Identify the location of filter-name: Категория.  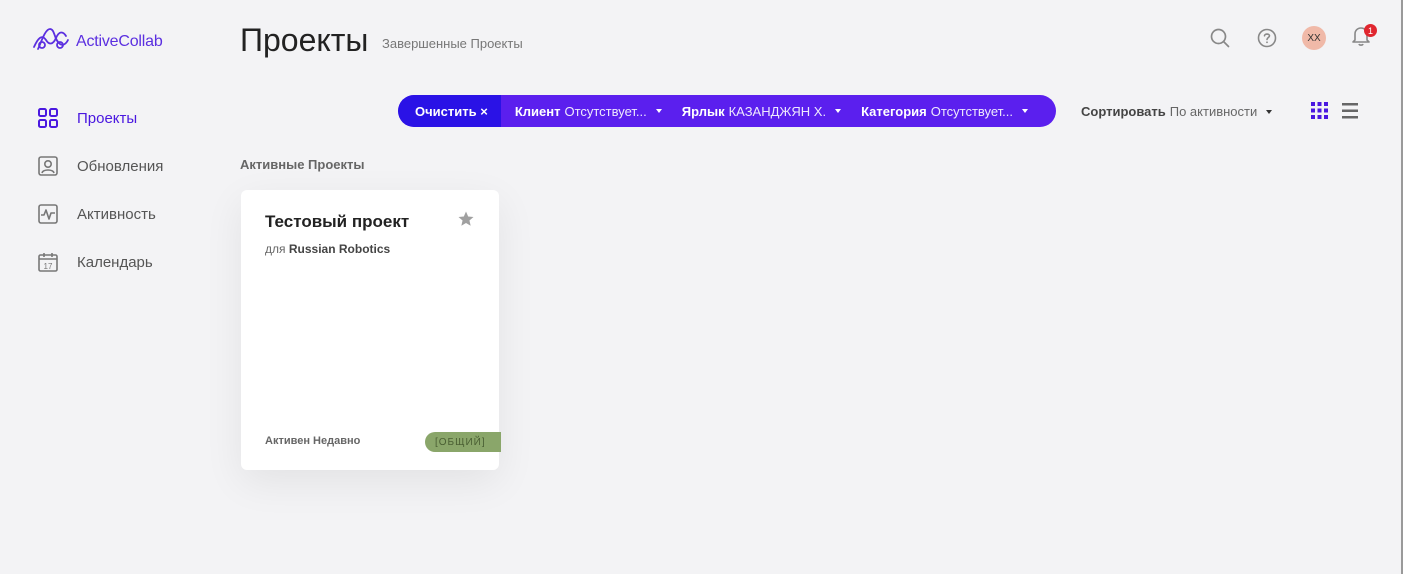
(894, 111).